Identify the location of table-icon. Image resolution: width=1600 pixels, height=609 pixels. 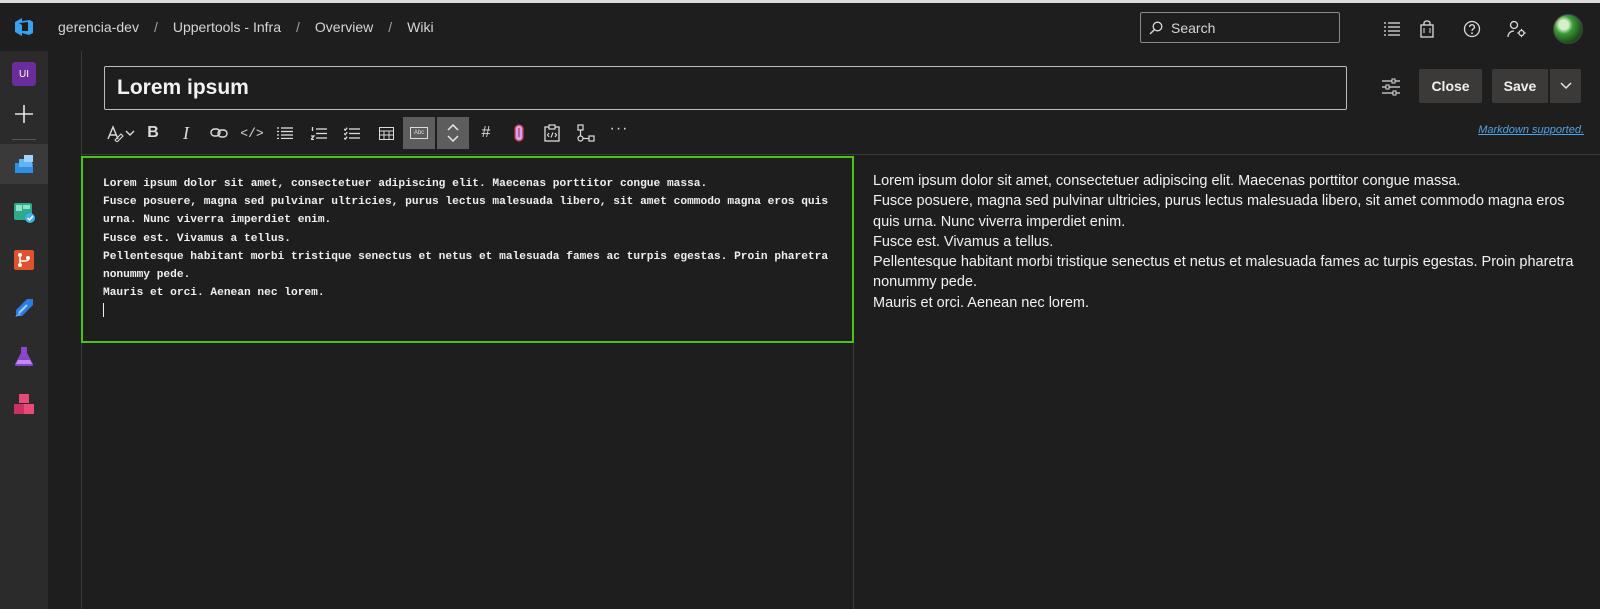
(386, 133).